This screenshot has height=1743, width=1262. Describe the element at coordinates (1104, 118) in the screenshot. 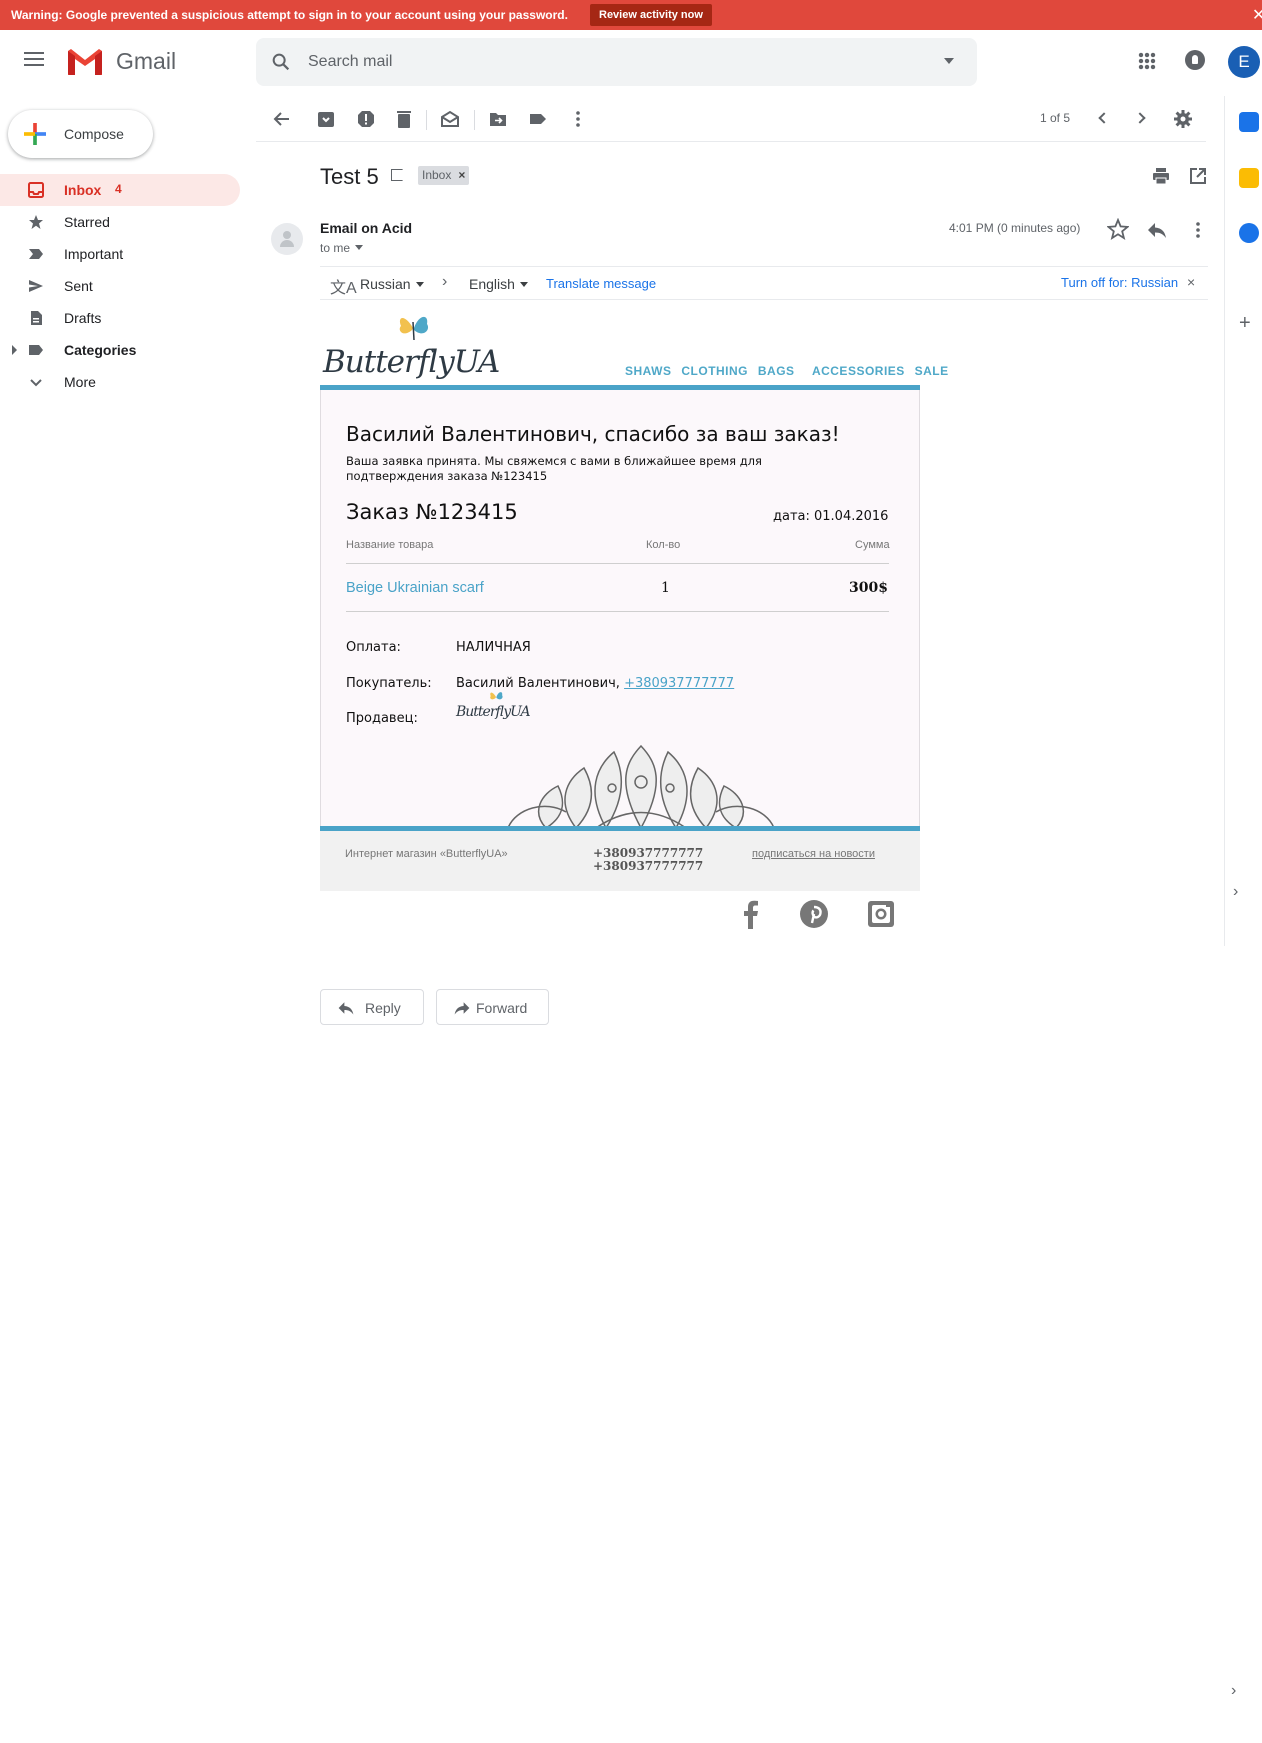

I see `chevron-left-icon` at that location.